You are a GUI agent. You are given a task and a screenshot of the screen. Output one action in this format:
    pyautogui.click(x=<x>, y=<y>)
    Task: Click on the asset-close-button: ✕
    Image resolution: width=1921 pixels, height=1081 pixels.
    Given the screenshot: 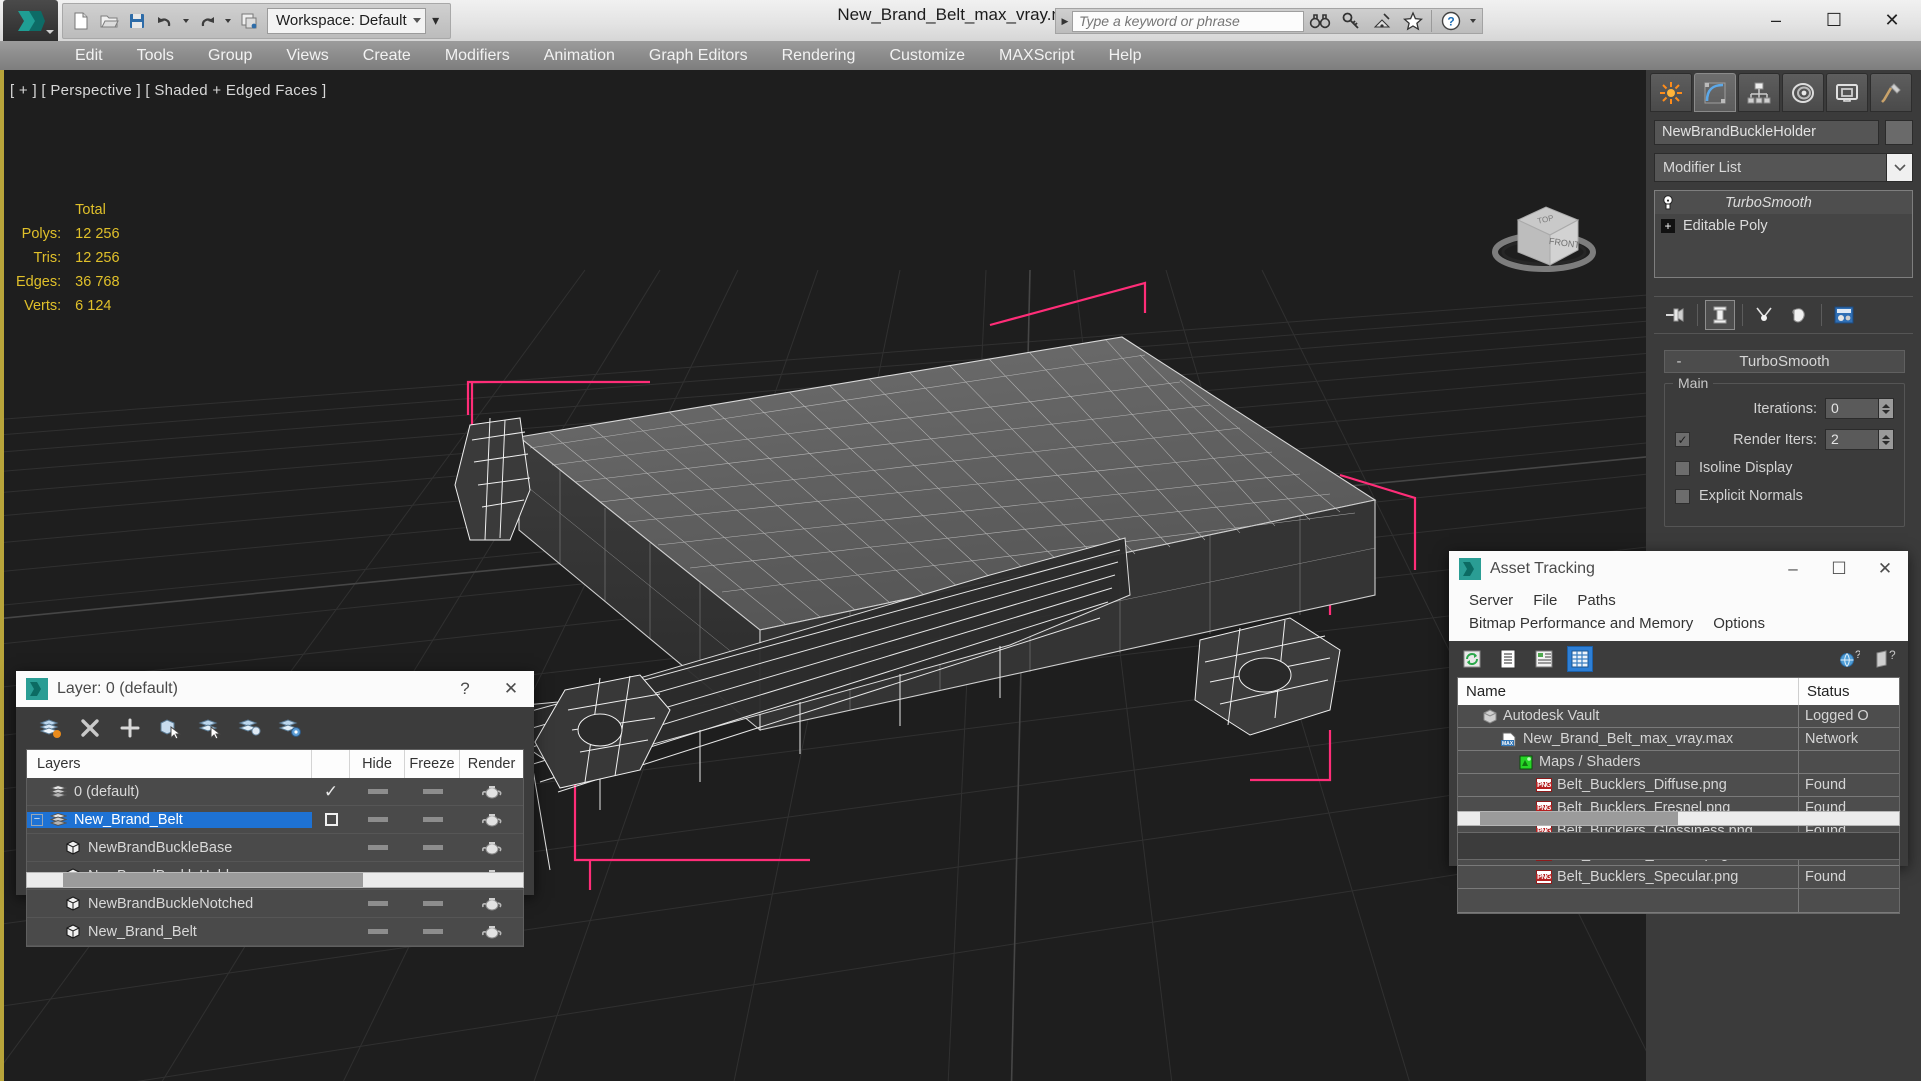 What is the action you would take?
    pyautogui.click(x=1885, y=569)
    